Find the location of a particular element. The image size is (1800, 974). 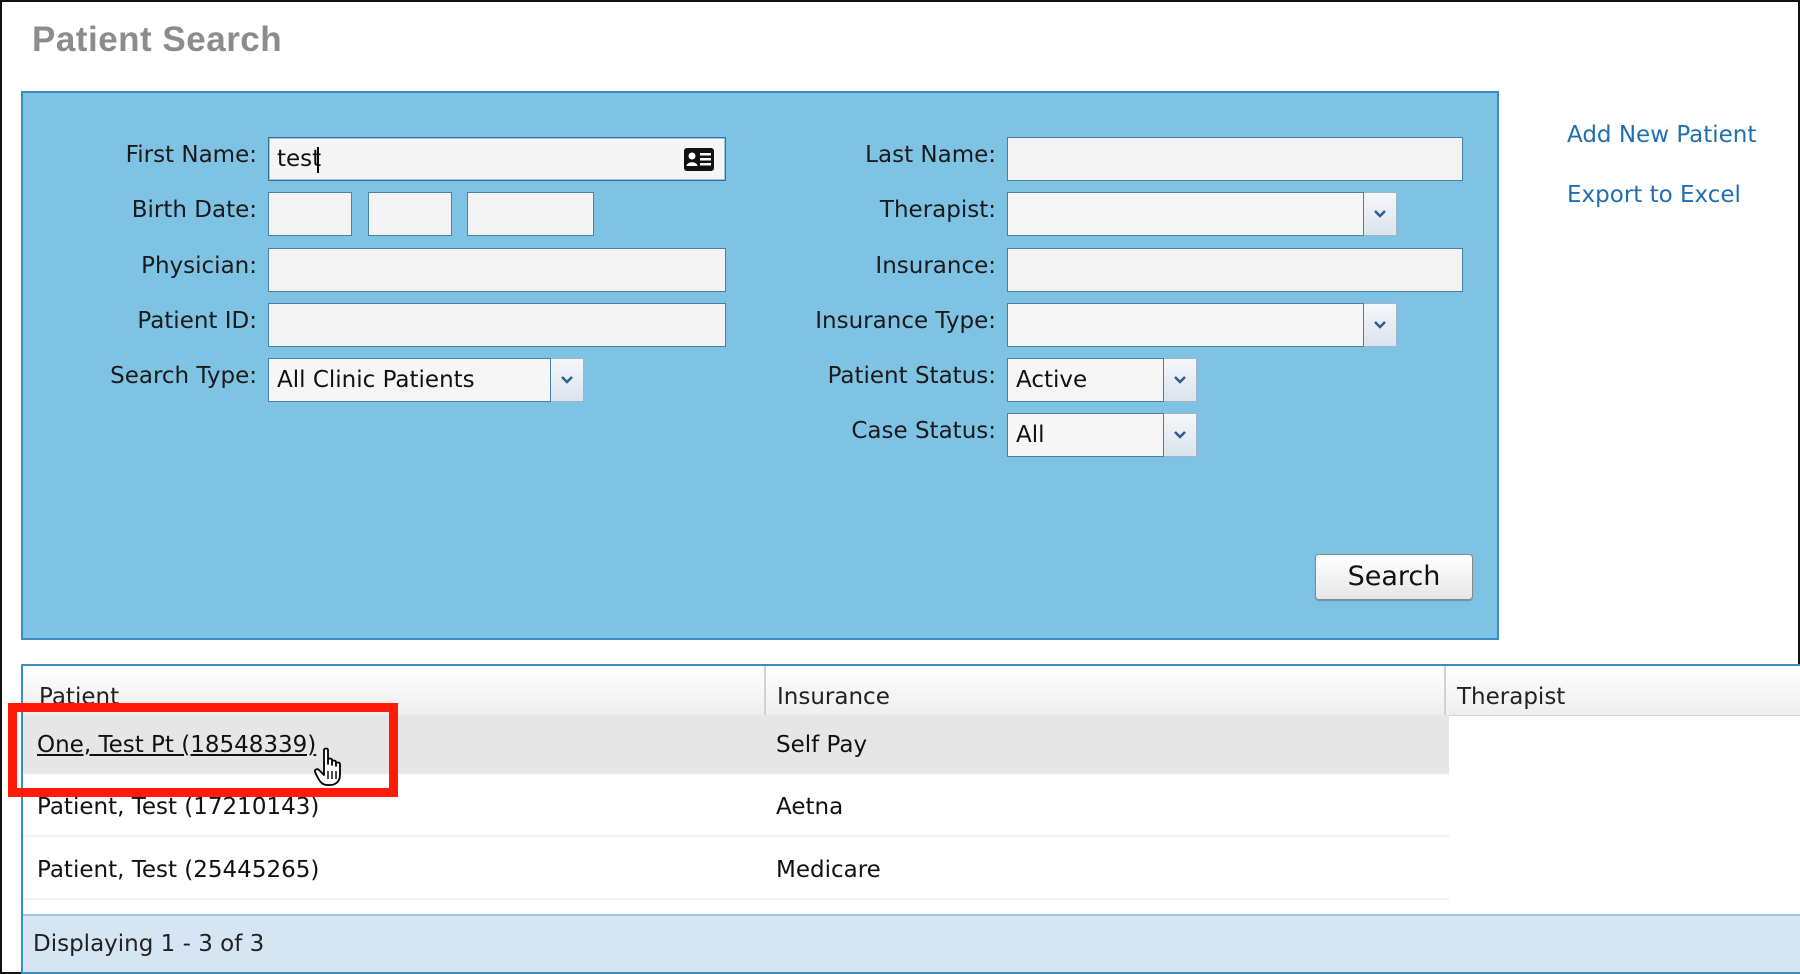

birth-year-input is located at coordinates (530, 214).